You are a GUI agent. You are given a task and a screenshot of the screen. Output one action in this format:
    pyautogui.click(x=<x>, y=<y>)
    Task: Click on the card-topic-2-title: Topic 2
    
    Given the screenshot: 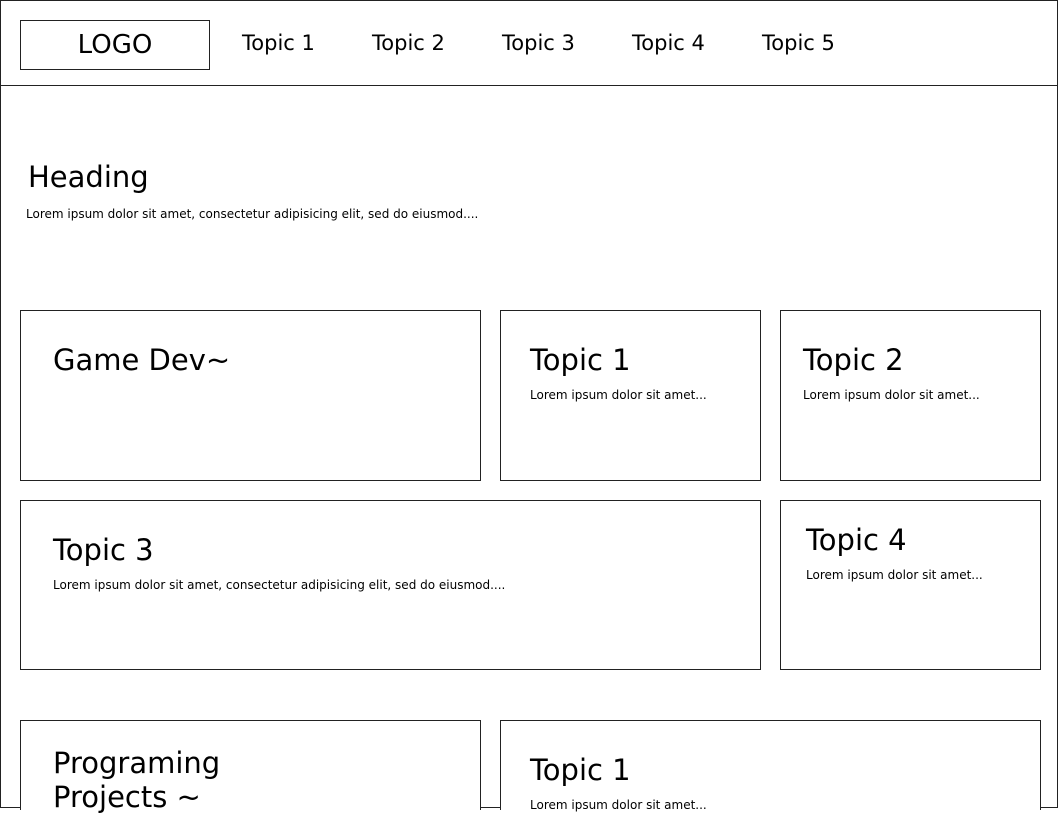 What is the action you would take?
    pyautogui.click(x=853, y=360)
    